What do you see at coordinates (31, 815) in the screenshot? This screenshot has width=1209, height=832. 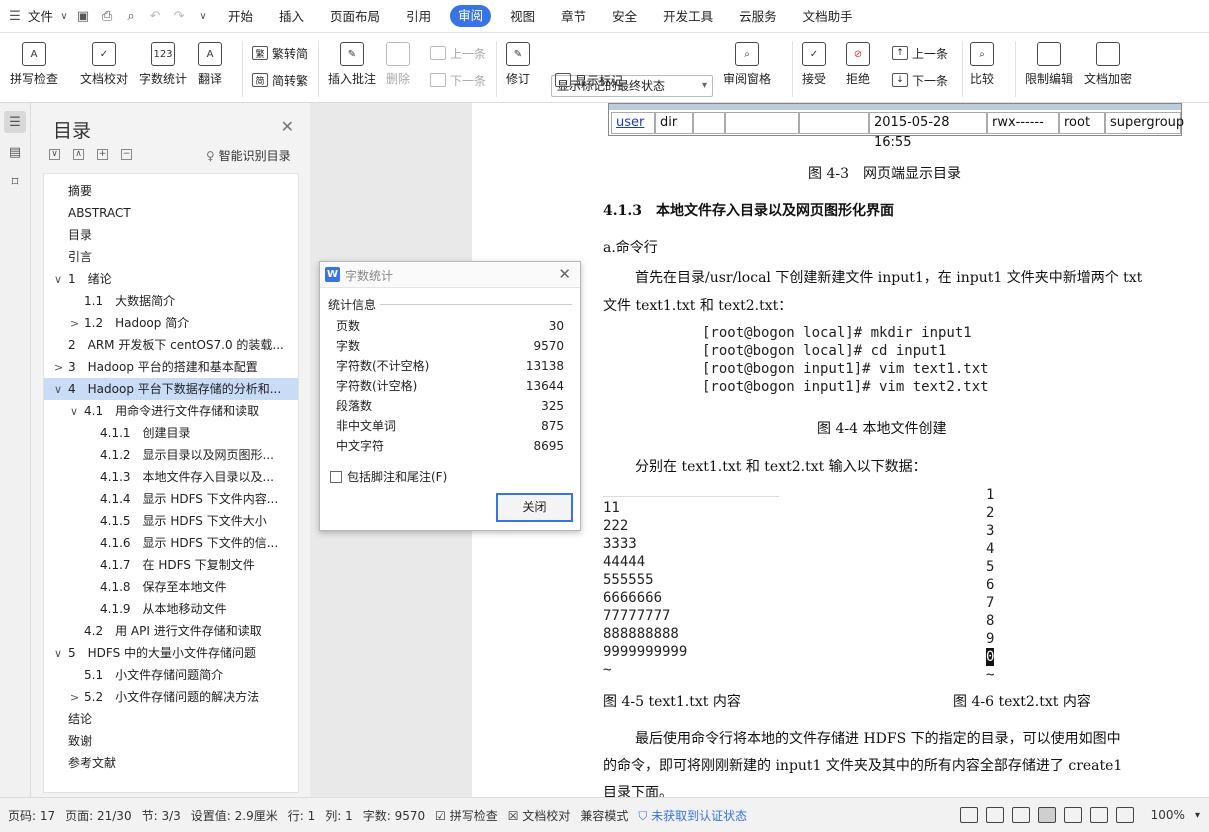 I see `status-page-code: 页码: 17` at bounding box center [31, 815].